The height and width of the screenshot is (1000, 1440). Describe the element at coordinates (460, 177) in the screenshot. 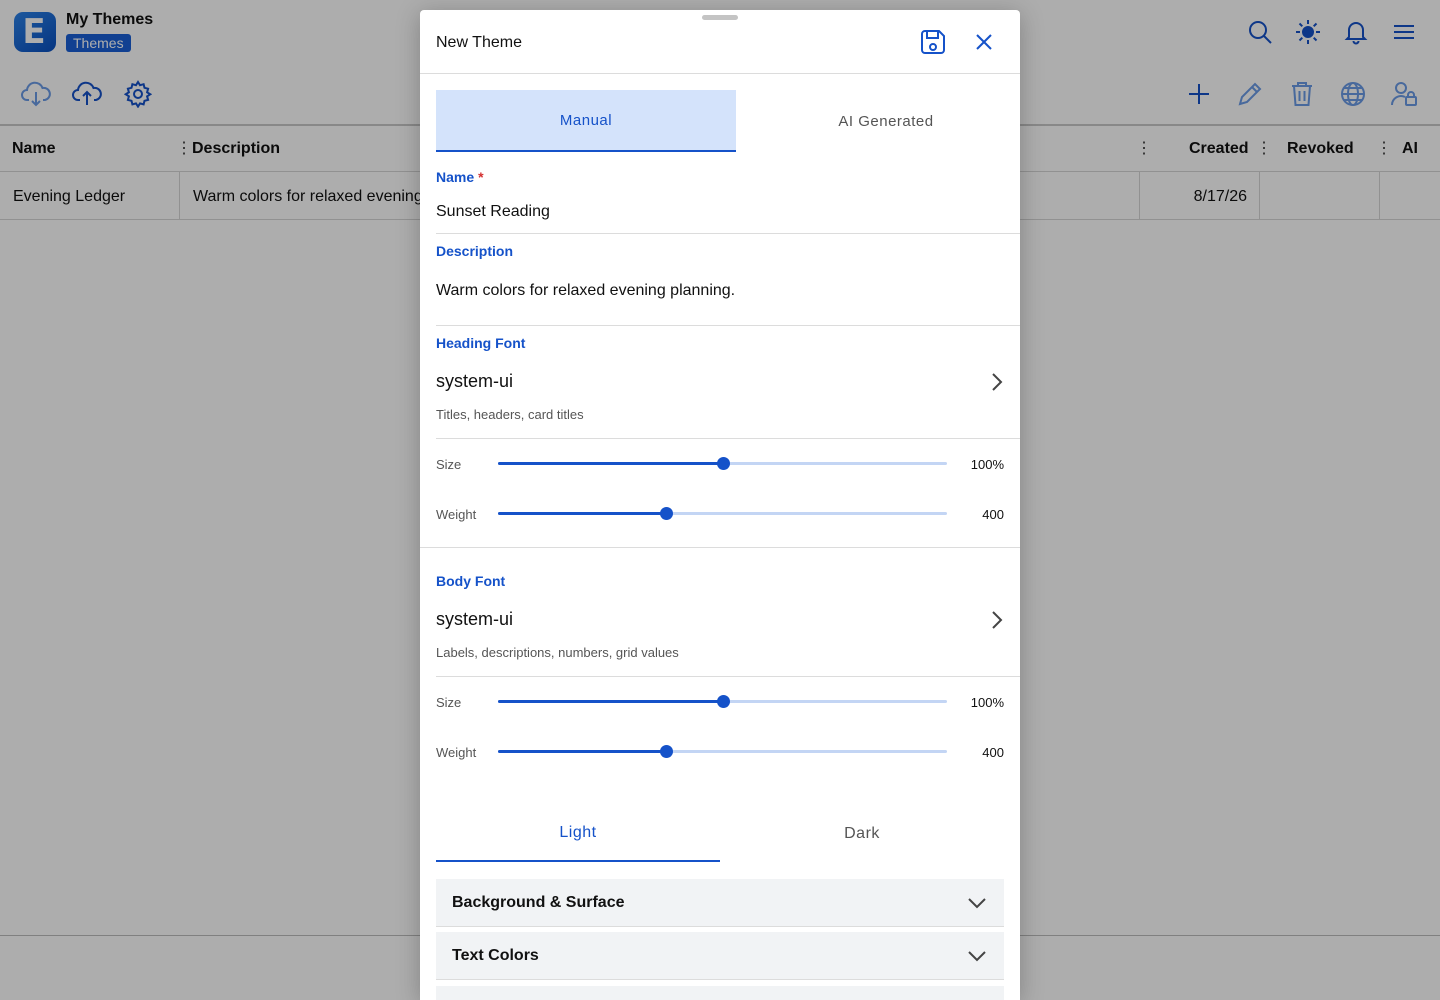

I see `name-label: Name *` at that location.